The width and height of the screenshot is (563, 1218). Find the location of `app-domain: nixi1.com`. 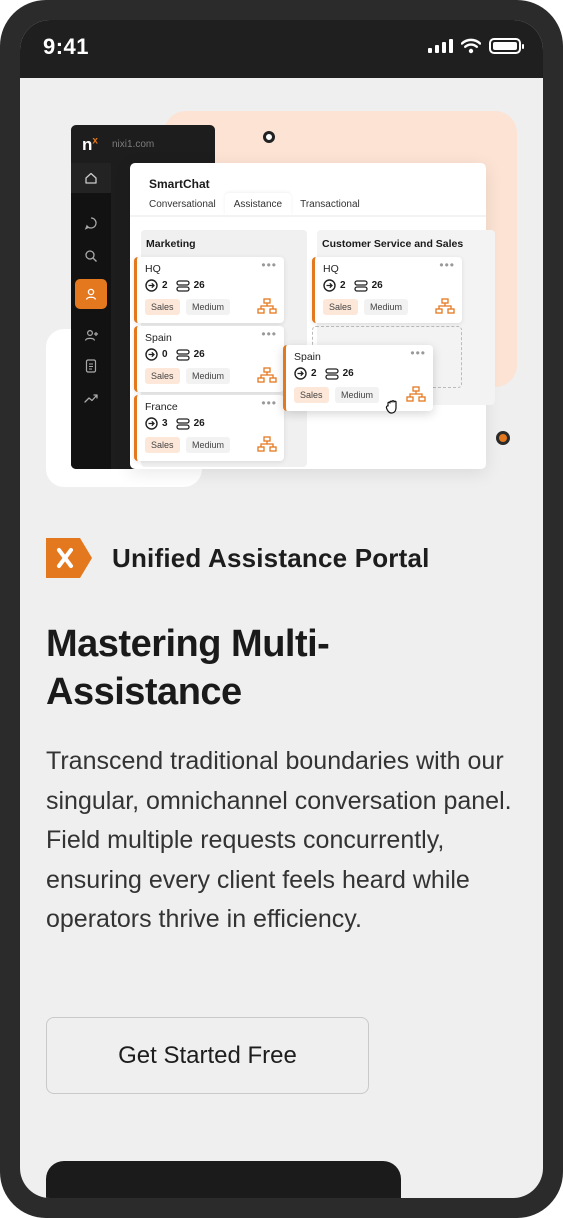

app-domain: nixi1.com is located at coordinates (133, 144).